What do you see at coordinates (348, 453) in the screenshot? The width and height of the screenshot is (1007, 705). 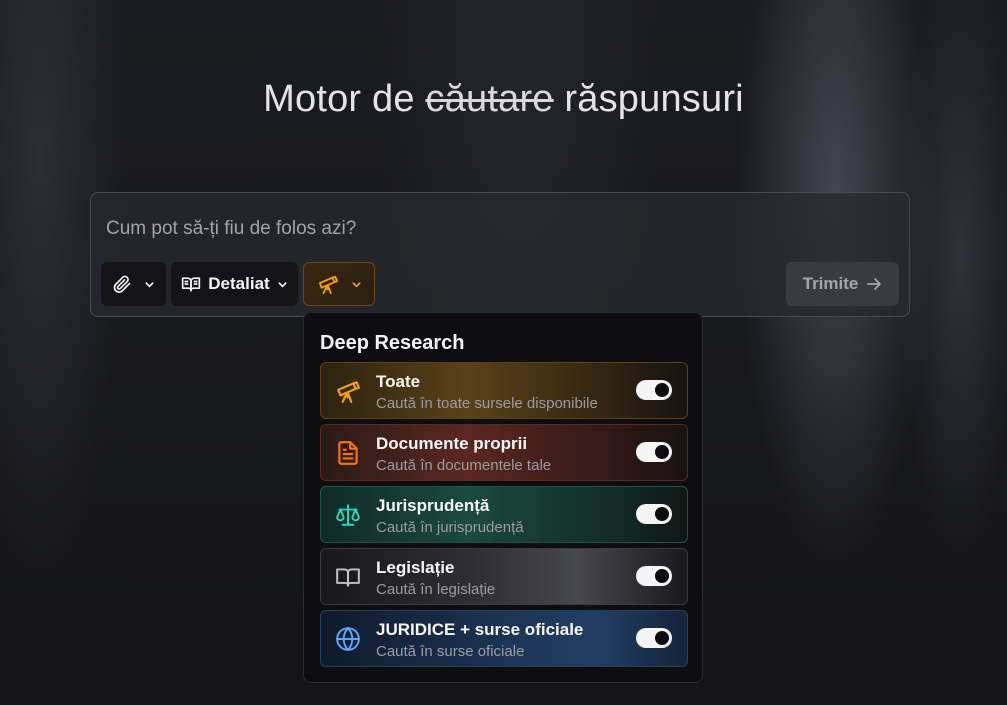 I see `document-icon` at bounding box center [348, 453].